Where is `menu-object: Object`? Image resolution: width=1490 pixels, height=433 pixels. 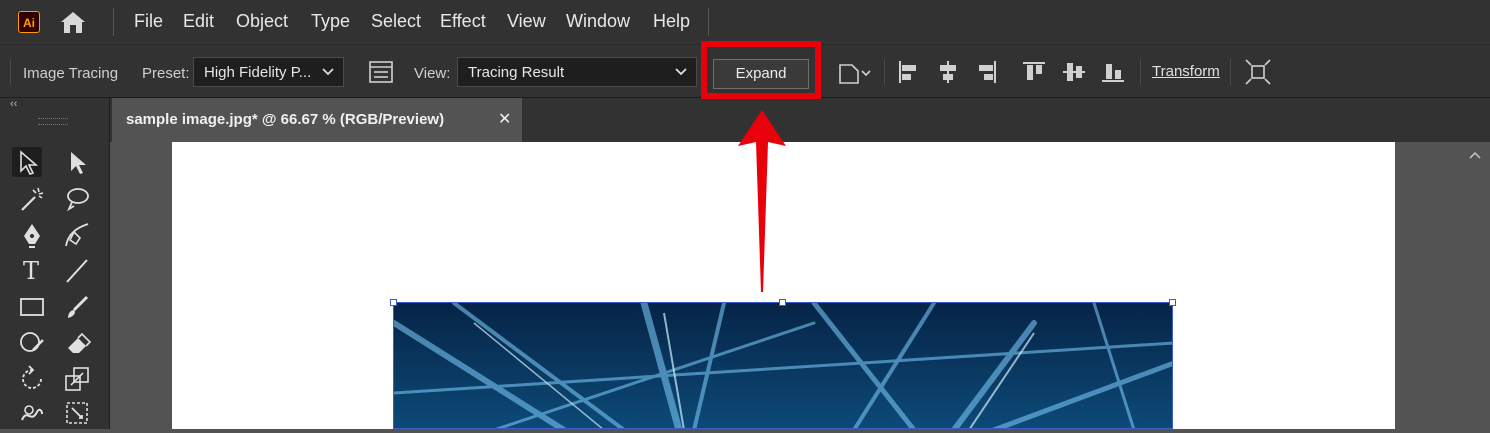
menu-object: Object is located at coordinates (262, 21).